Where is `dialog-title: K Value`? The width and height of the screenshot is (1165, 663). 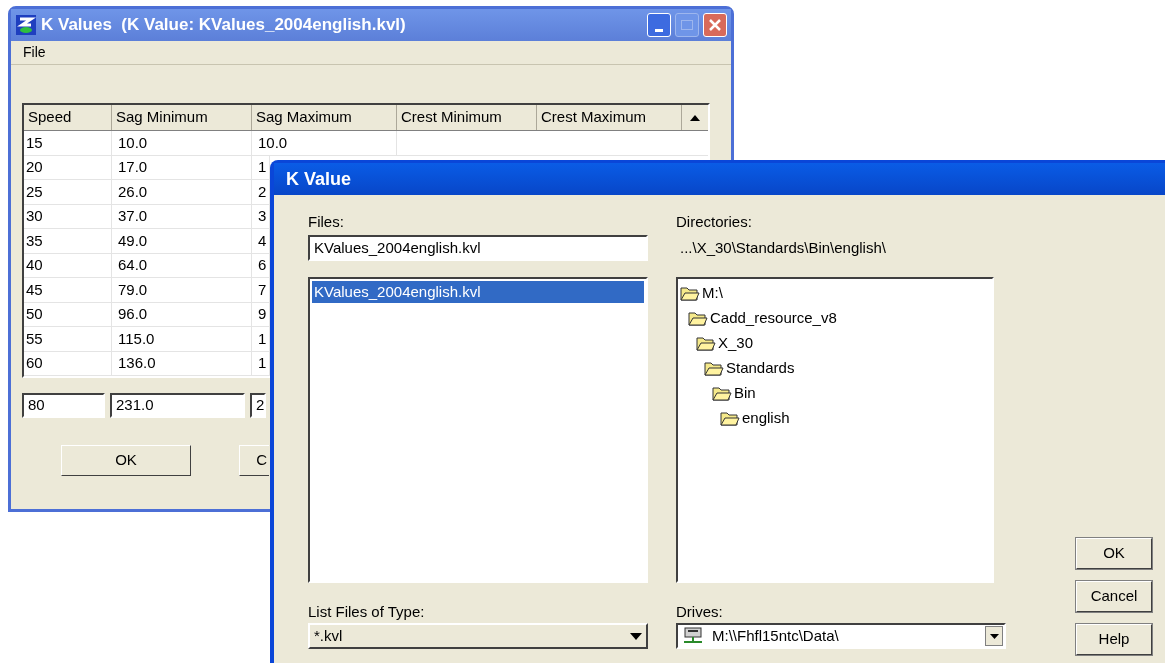 dialog-title: K Value is located at coordinates (319, 179).